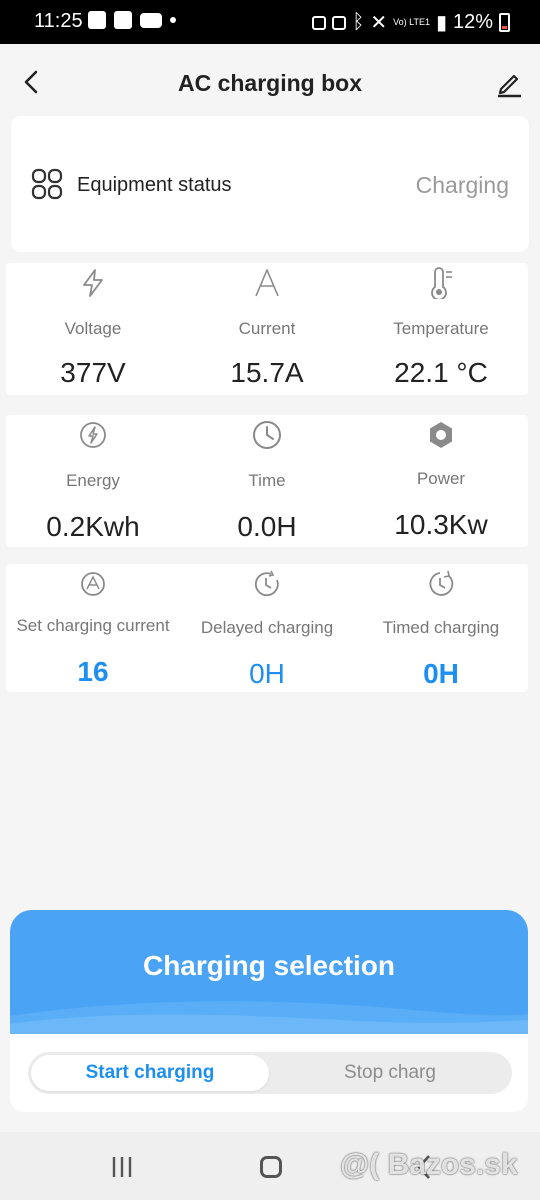 This screenshot has width=540, height=1200. What do you see at coordinates (93, 526) in the screenshot?
I see `energy-value: 0.2Kwh` at bounding box center [93, 526].